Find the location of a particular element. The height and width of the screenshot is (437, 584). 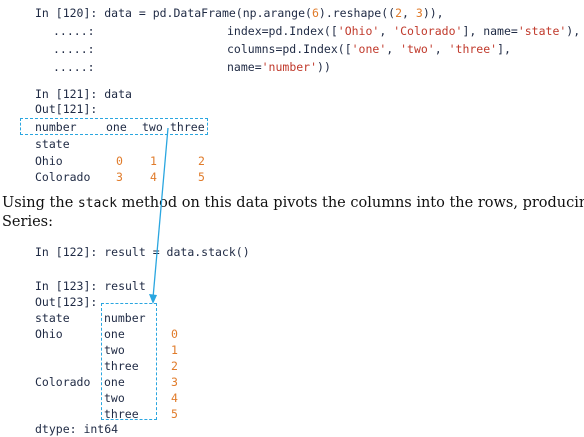

pivot-arrow is located at coordinates (159, 215).